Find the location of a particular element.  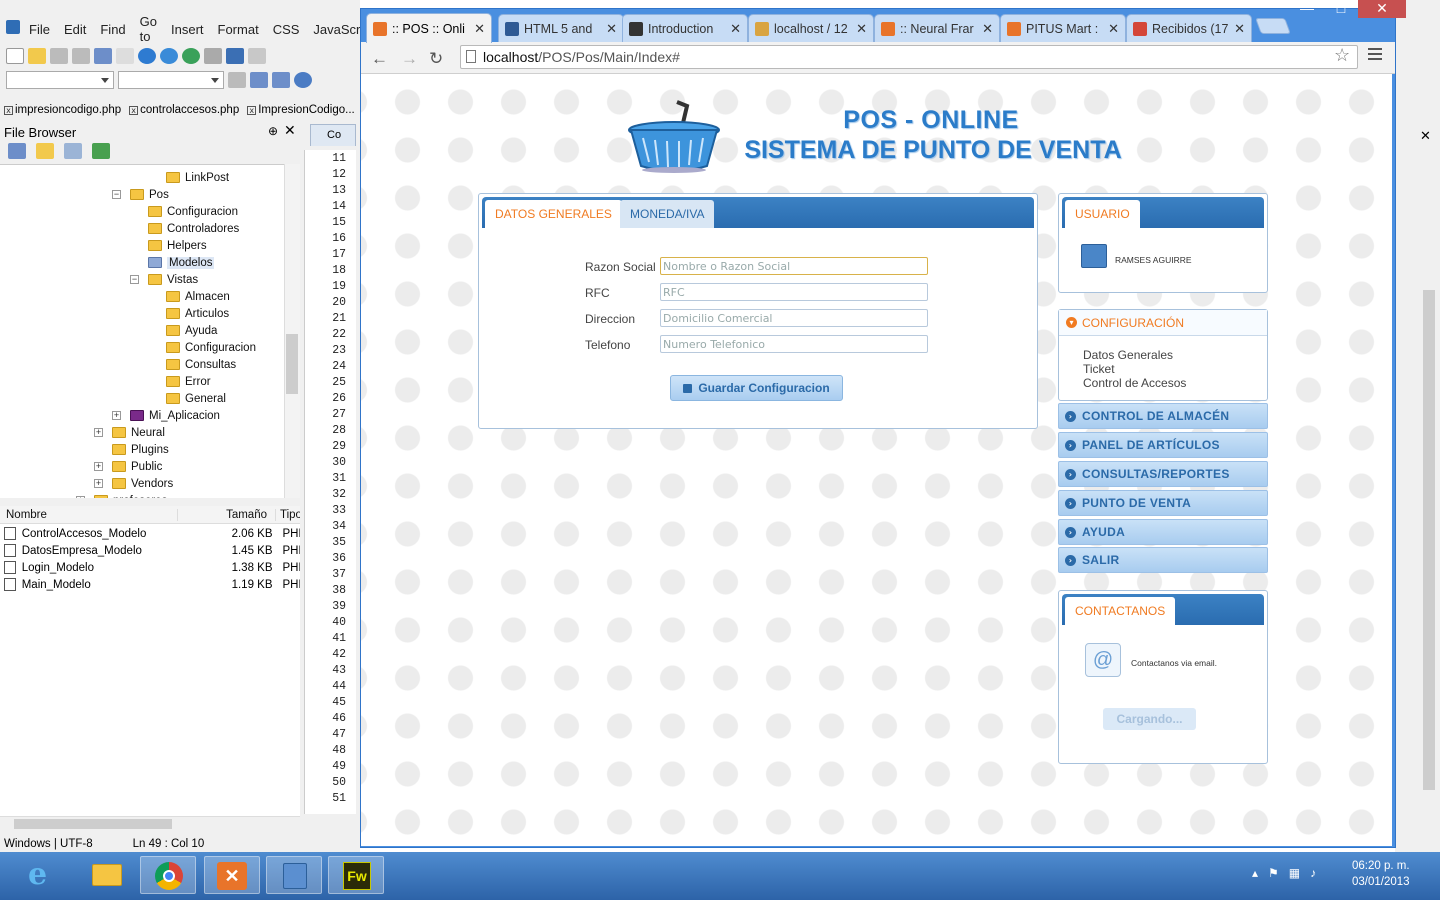

save-icon is located at coordinates (59, 56).